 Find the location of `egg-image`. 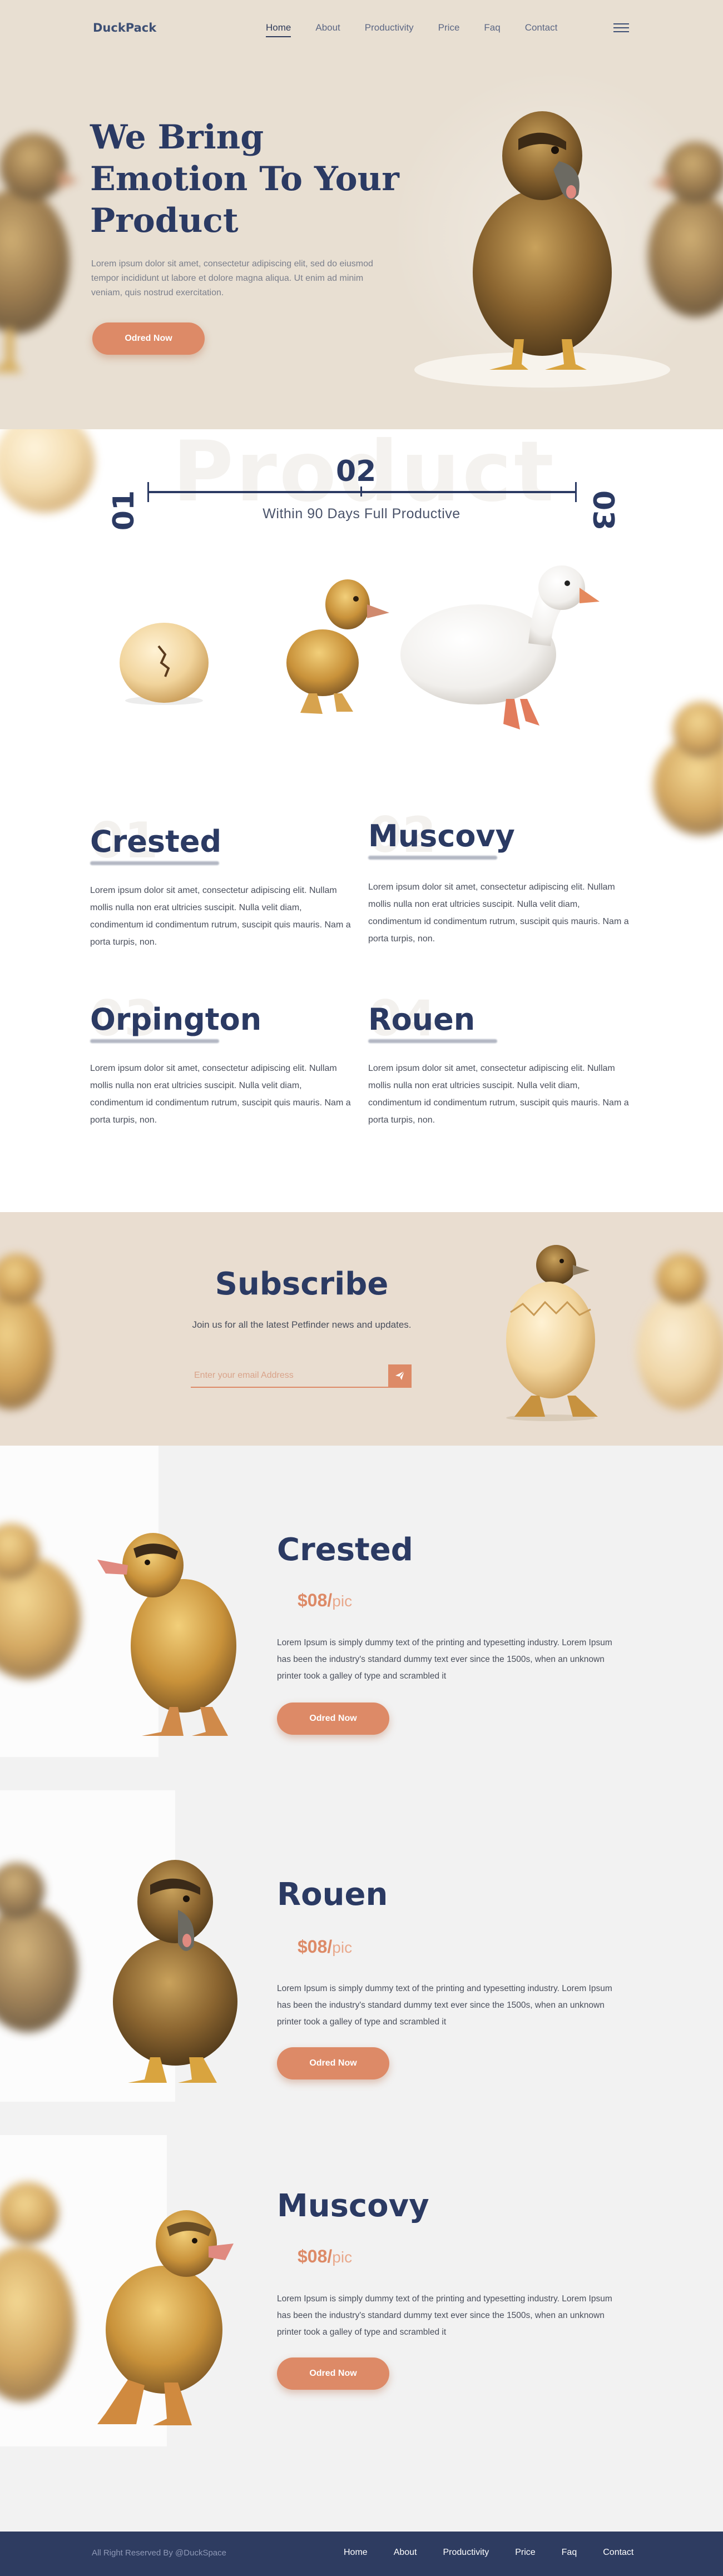

egg-image is located at coordinates (164, 664).